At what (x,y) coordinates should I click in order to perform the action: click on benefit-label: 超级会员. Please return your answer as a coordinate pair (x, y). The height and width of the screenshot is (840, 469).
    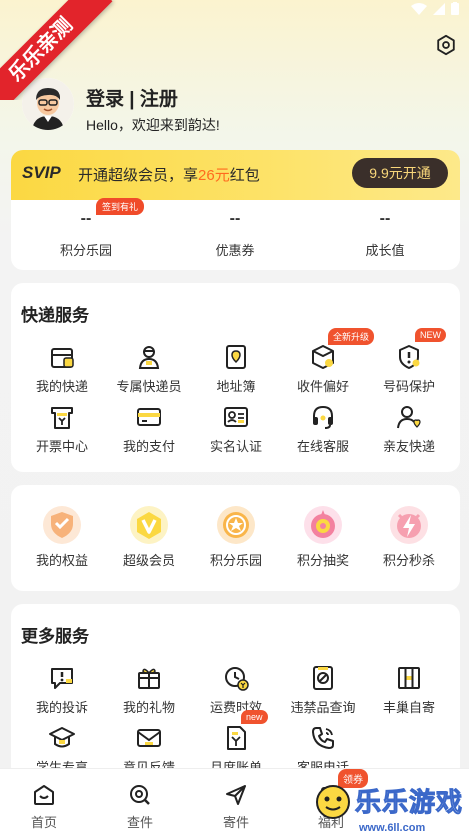
    Looking at the image, I should click on (148, 560).